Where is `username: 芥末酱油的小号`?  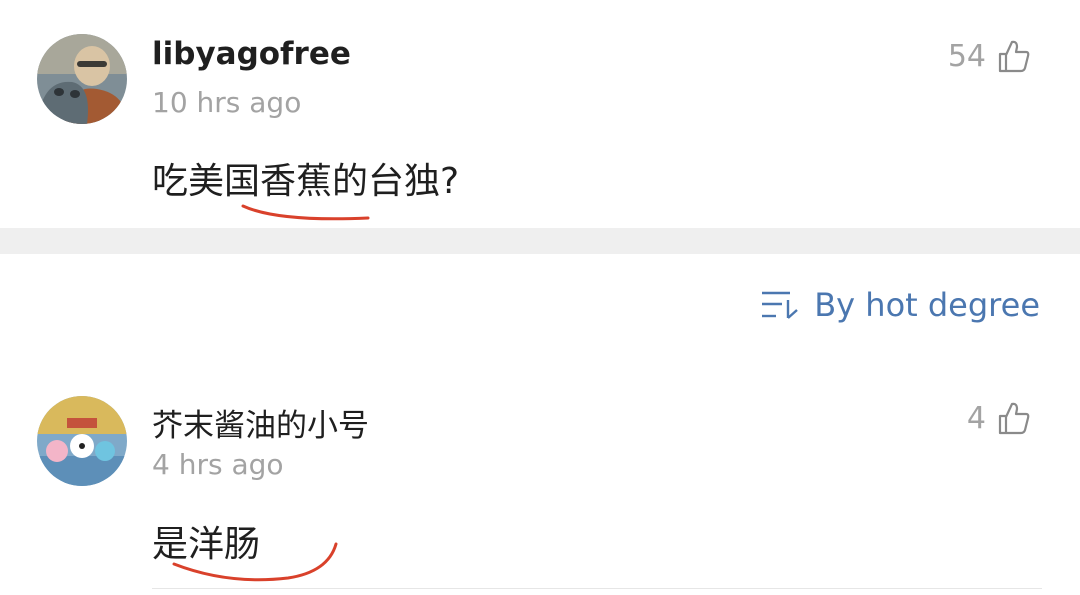 username: 芥末酱油的小号 is located at coordinates (260, 422).